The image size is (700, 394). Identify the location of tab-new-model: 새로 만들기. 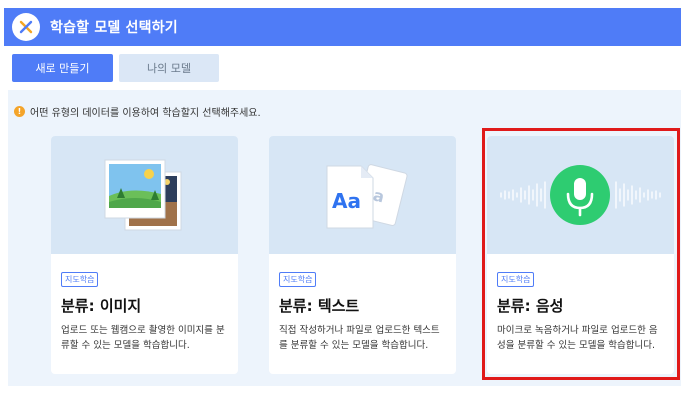
(62, 68).